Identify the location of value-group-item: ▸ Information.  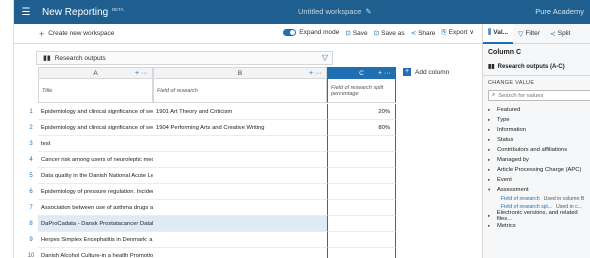
(539, 130).